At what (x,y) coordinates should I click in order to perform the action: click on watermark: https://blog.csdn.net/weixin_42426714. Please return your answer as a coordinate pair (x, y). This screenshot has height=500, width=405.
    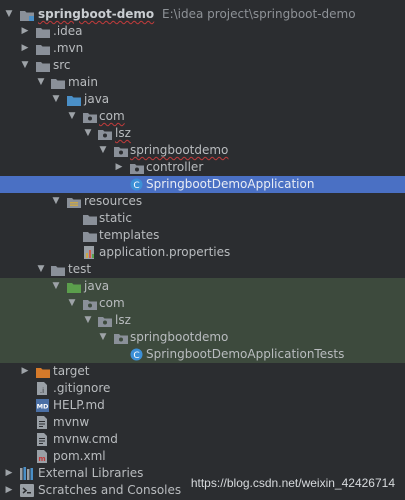
    Looking at the image, I should click on (292, 483).